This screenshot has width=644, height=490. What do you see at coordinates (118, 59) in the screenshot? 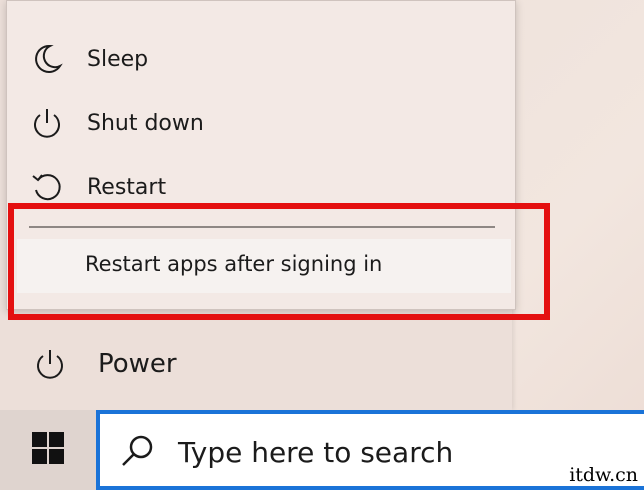
I see `sleep-label: Sleep` at bounding box center [118, 59].